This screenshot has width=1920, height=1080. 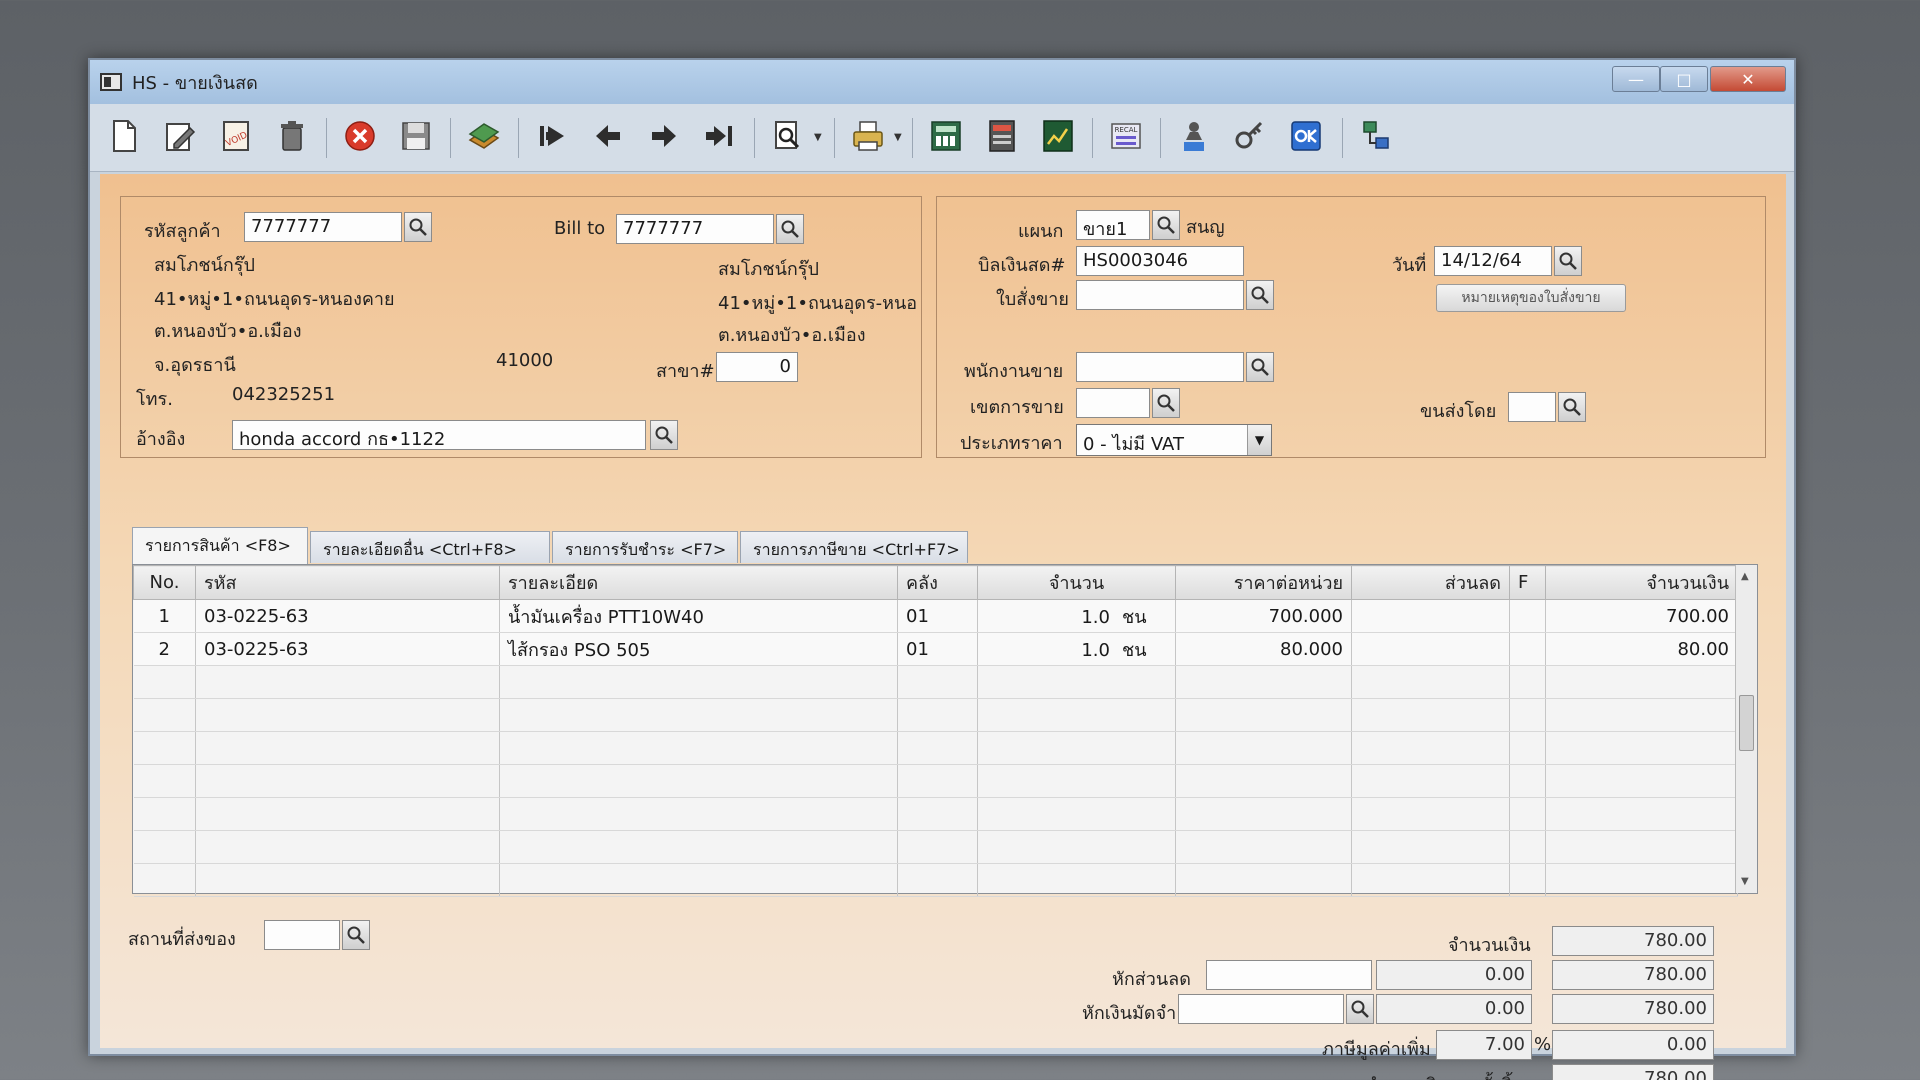 What do you see at coordinates (1113, 403) in the screenshot?
I see `sales-area-field` at bounding box center [1113, 403].